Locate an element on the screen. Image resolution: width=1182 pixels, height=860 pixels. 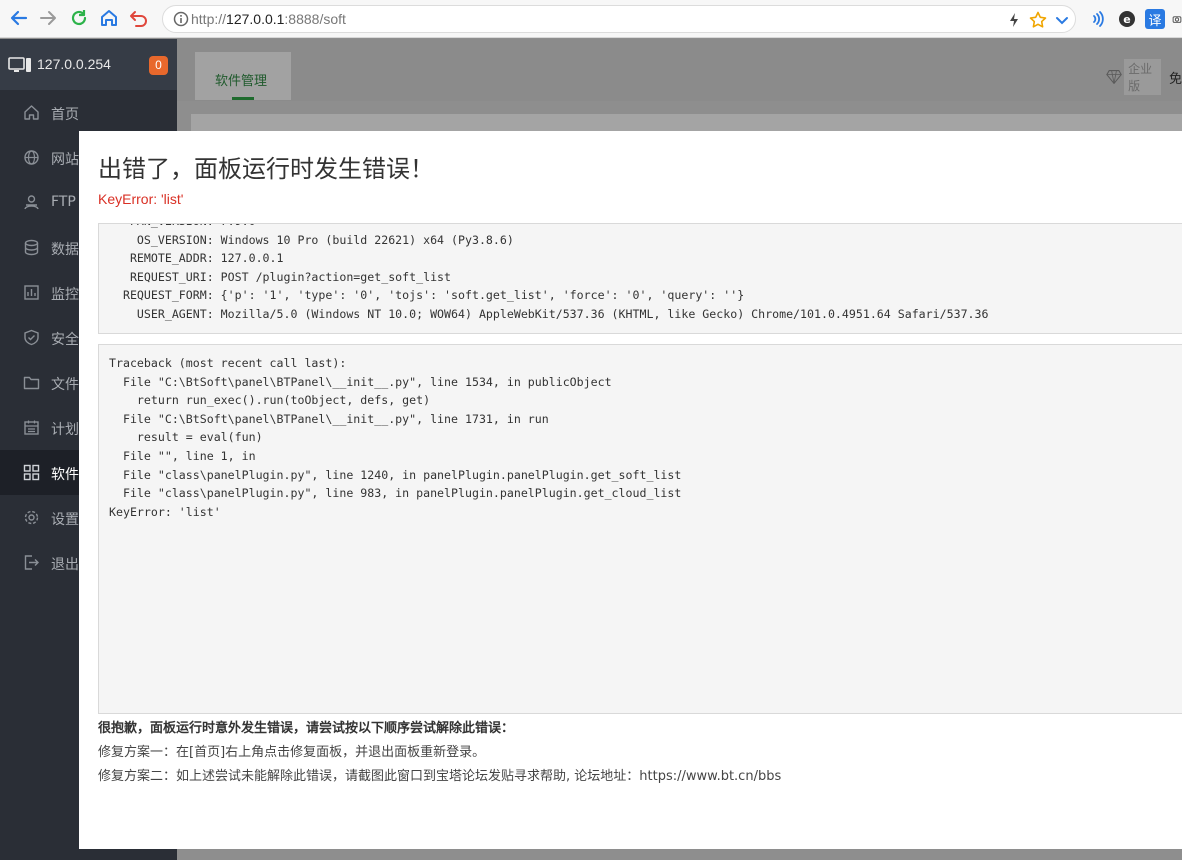
sidebar-item-label: 监控 is located at coordinates (65, 295).